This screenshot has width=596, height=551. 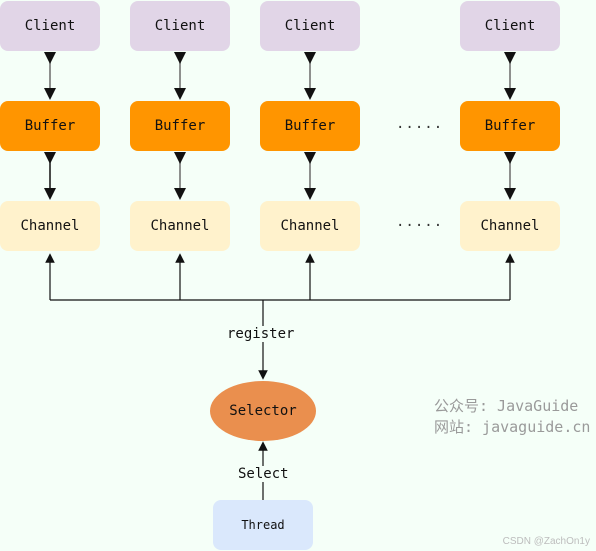 What do you see at coordinates (263, 474) in the screenshot?
I see `select-label: Select` at bounding box center [263, 474].